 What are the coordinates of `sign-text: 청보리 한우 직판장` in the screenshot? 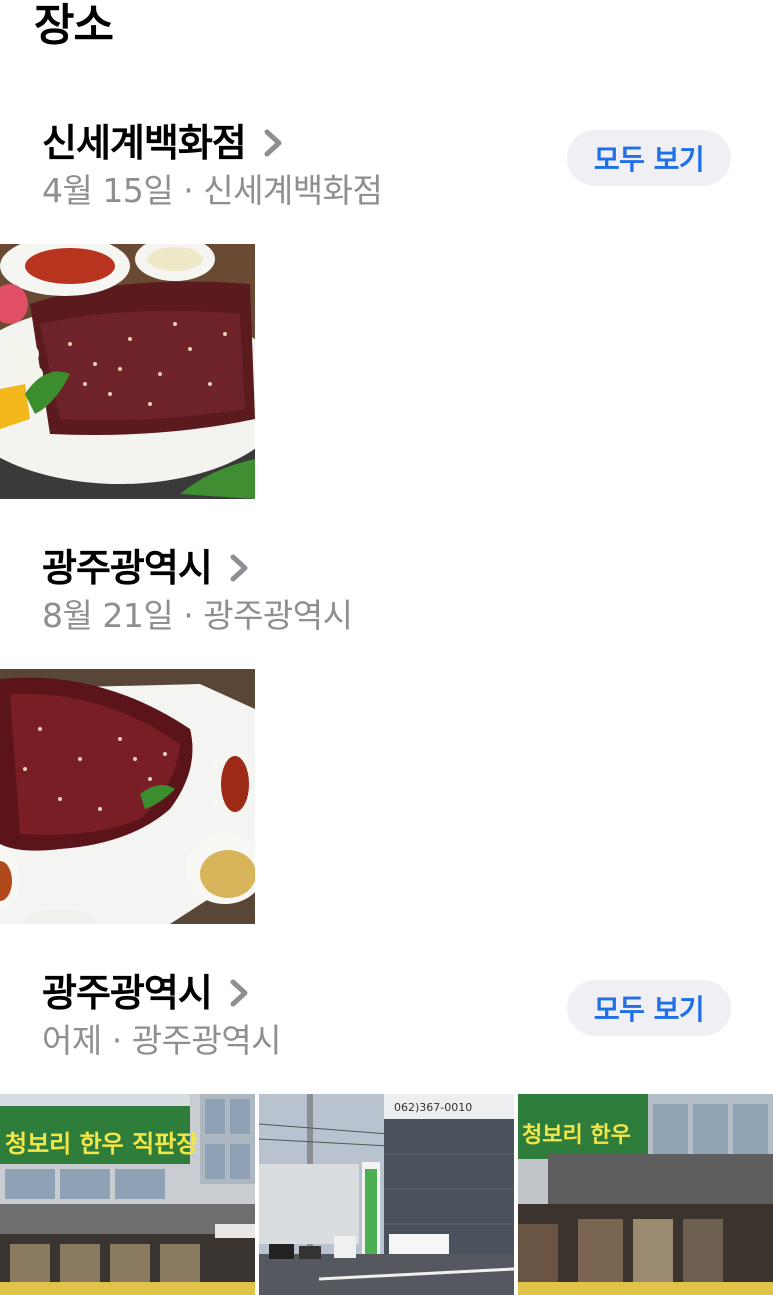 It's located at (101, 1144).